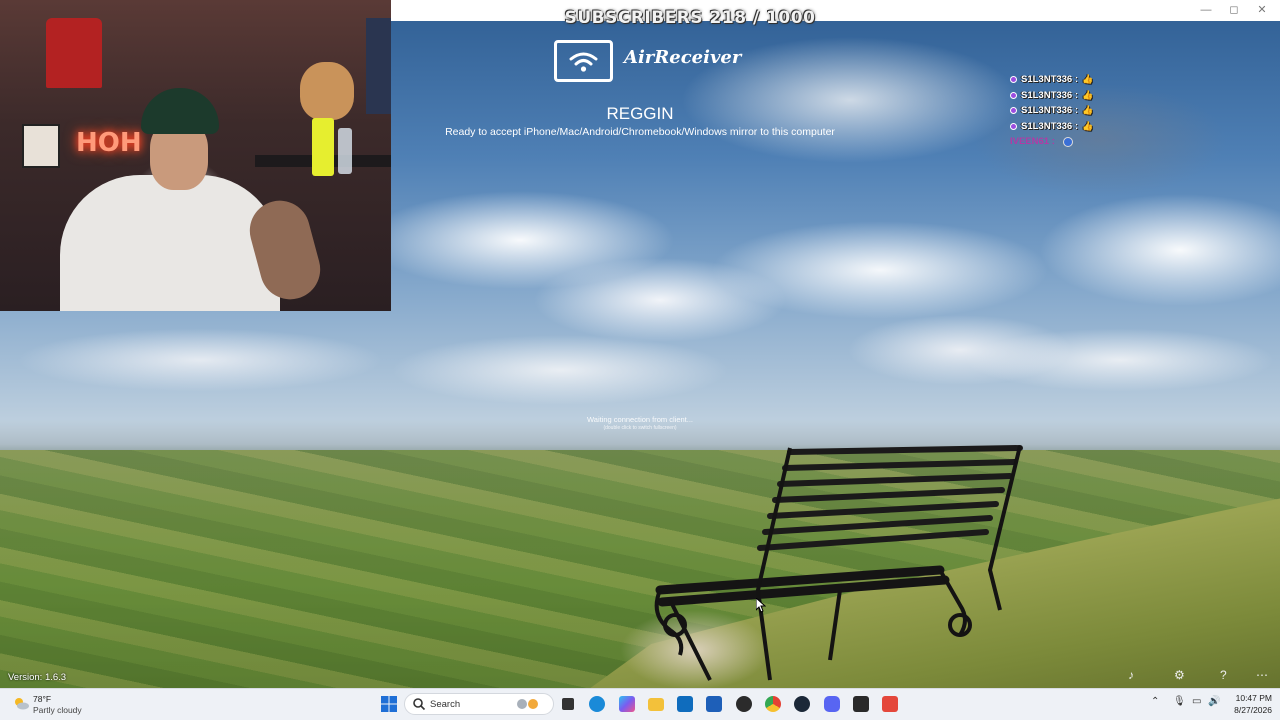 The width and height of the screenshot is (1280, 720). Describe the element at coordinates (640, 113) in the screenshot. I see `device-name: REGGIN` at that location.